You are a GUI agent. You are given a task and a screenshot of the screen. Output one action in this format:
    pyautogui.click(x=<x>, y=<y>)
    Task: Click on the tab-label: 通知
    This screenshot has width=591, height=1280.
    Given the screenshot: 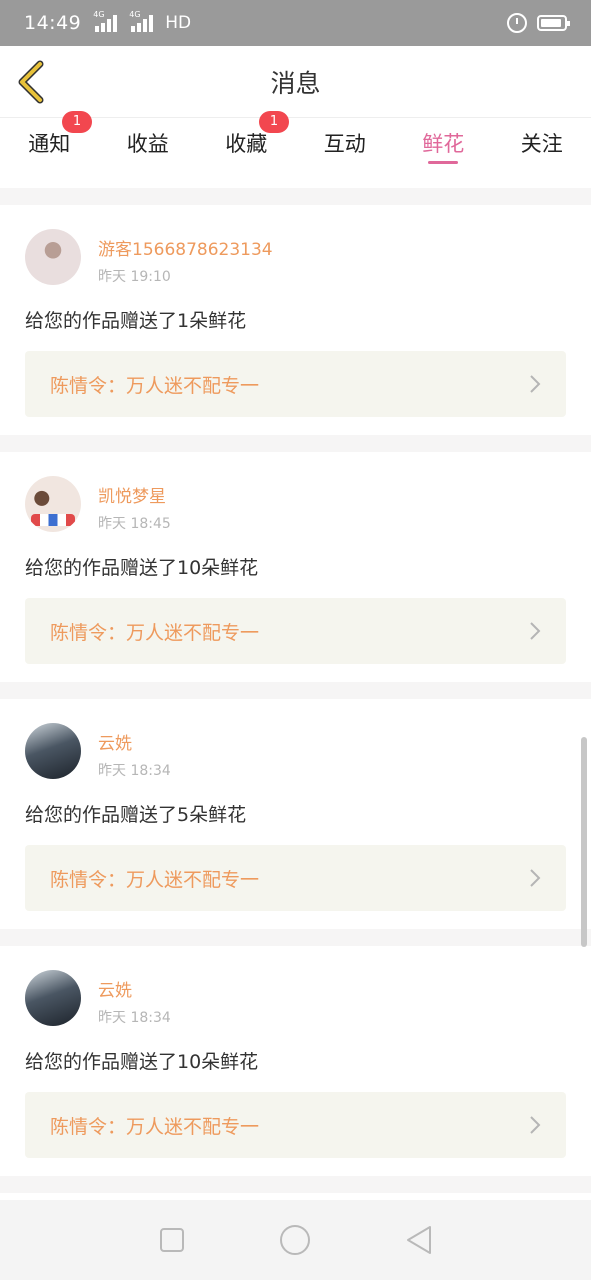 What is the action you would take?
    pyautogui.click(x=49, y=144)
    